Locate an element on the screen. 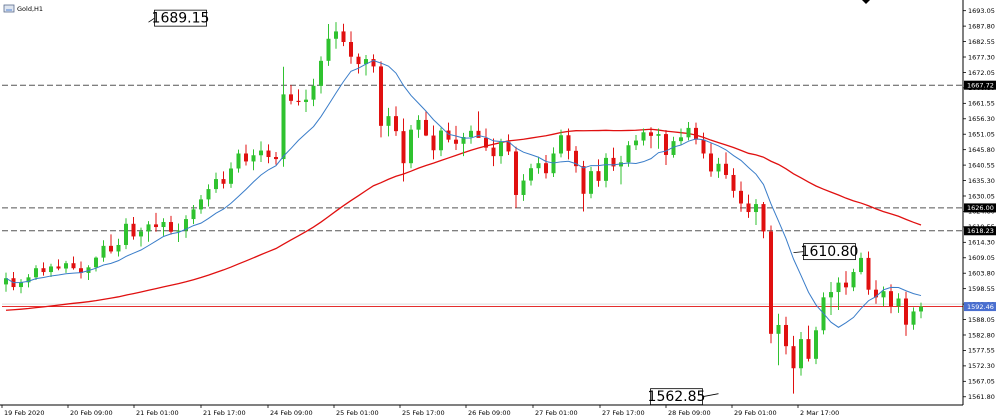 The image size is (1000, 420). y-tick-label: 1640.55 is located at coordinates (981, 165).